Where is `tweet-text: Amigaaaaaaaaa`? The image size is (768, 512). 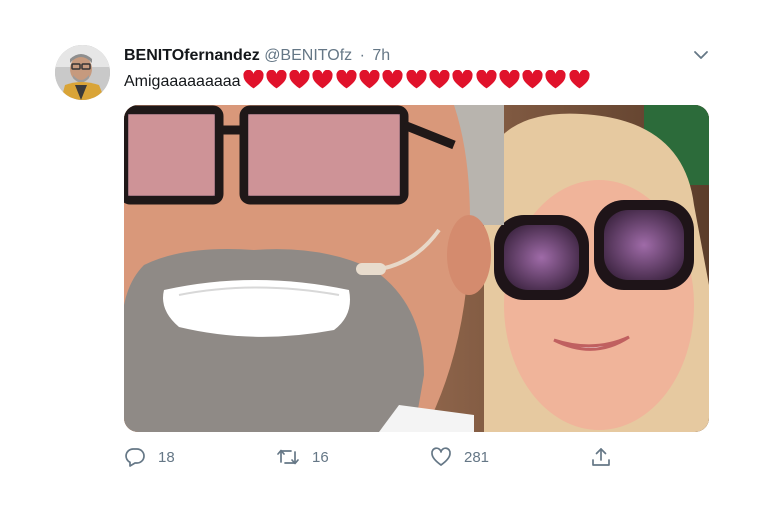
tweet-text: Amigaaaaaaaaa is located at coordinates (358, 81).